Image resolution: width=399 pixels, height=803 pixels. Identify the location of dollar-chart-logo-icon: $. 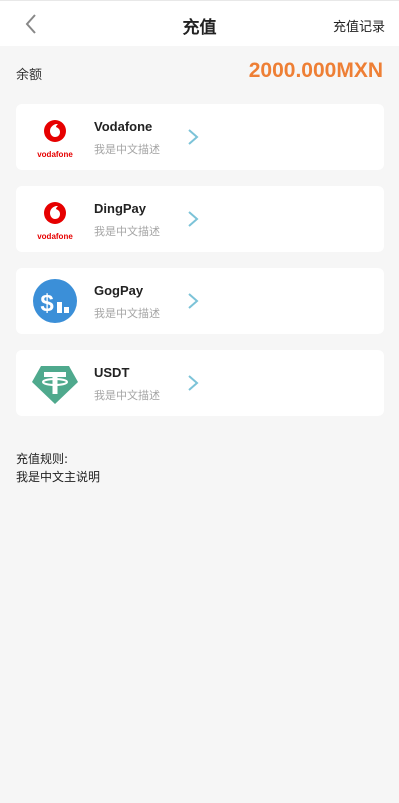
(55, 301).